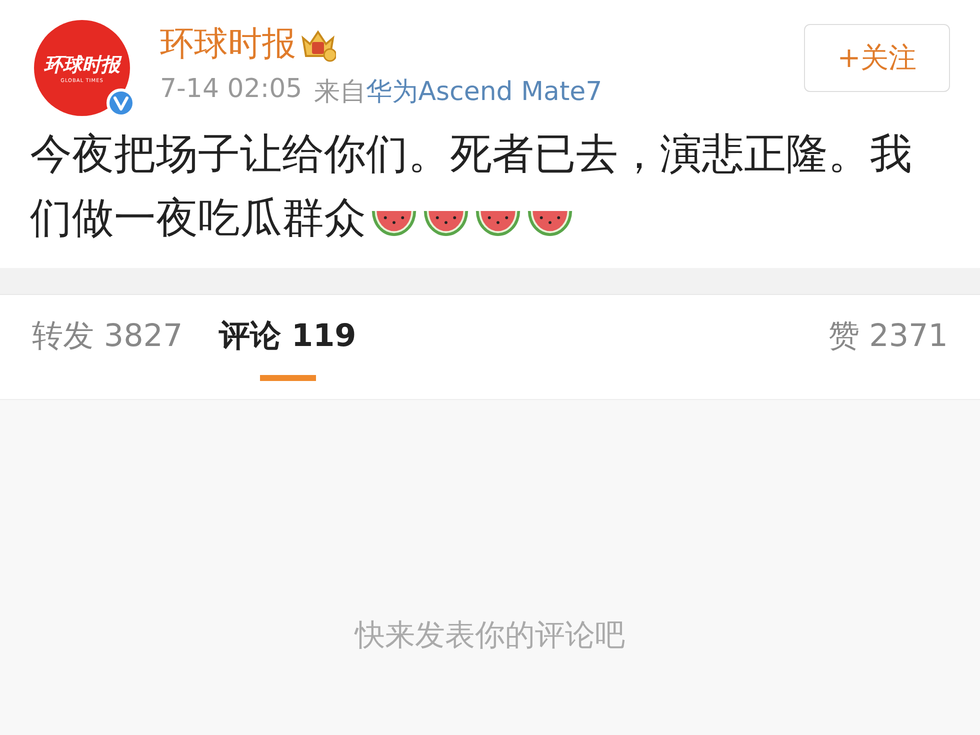 Image resolution: width=980 pixels, height=735 pixels. I want to click on empty-comments-message: 快来发表你的评论吧, so click(490, 636).